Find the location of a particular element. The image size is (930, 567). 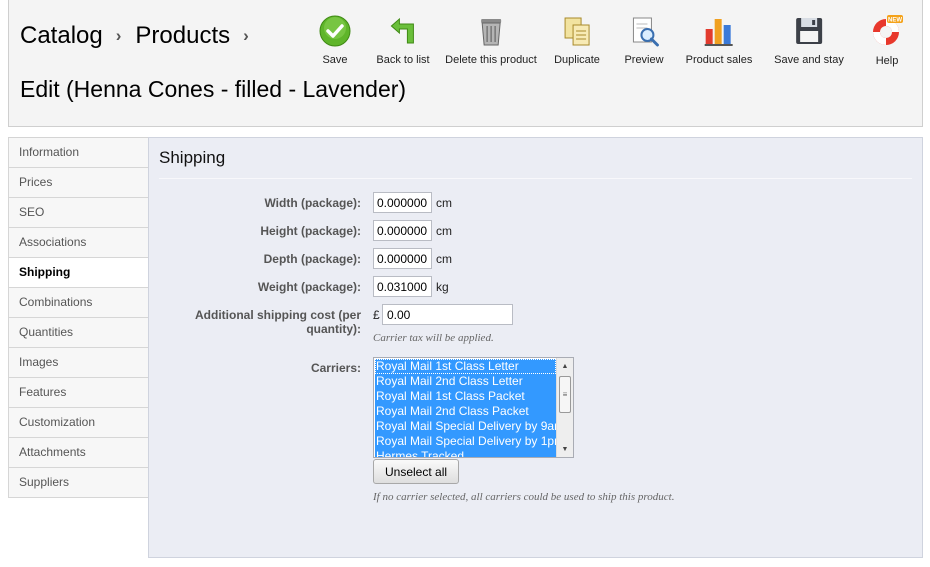

height-input is located at coordinates (402, 230).